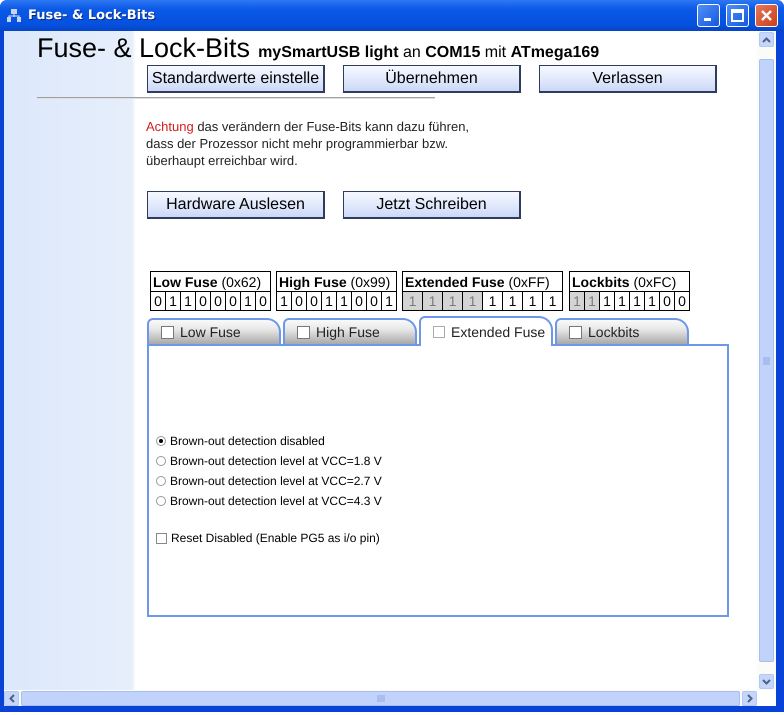 The image size is (784, 715). What do you see at coordinates (143, 48) in the screenshot?
I see `page-title: Fuse- & Lock-Bits` at bounding box center [143, 48].